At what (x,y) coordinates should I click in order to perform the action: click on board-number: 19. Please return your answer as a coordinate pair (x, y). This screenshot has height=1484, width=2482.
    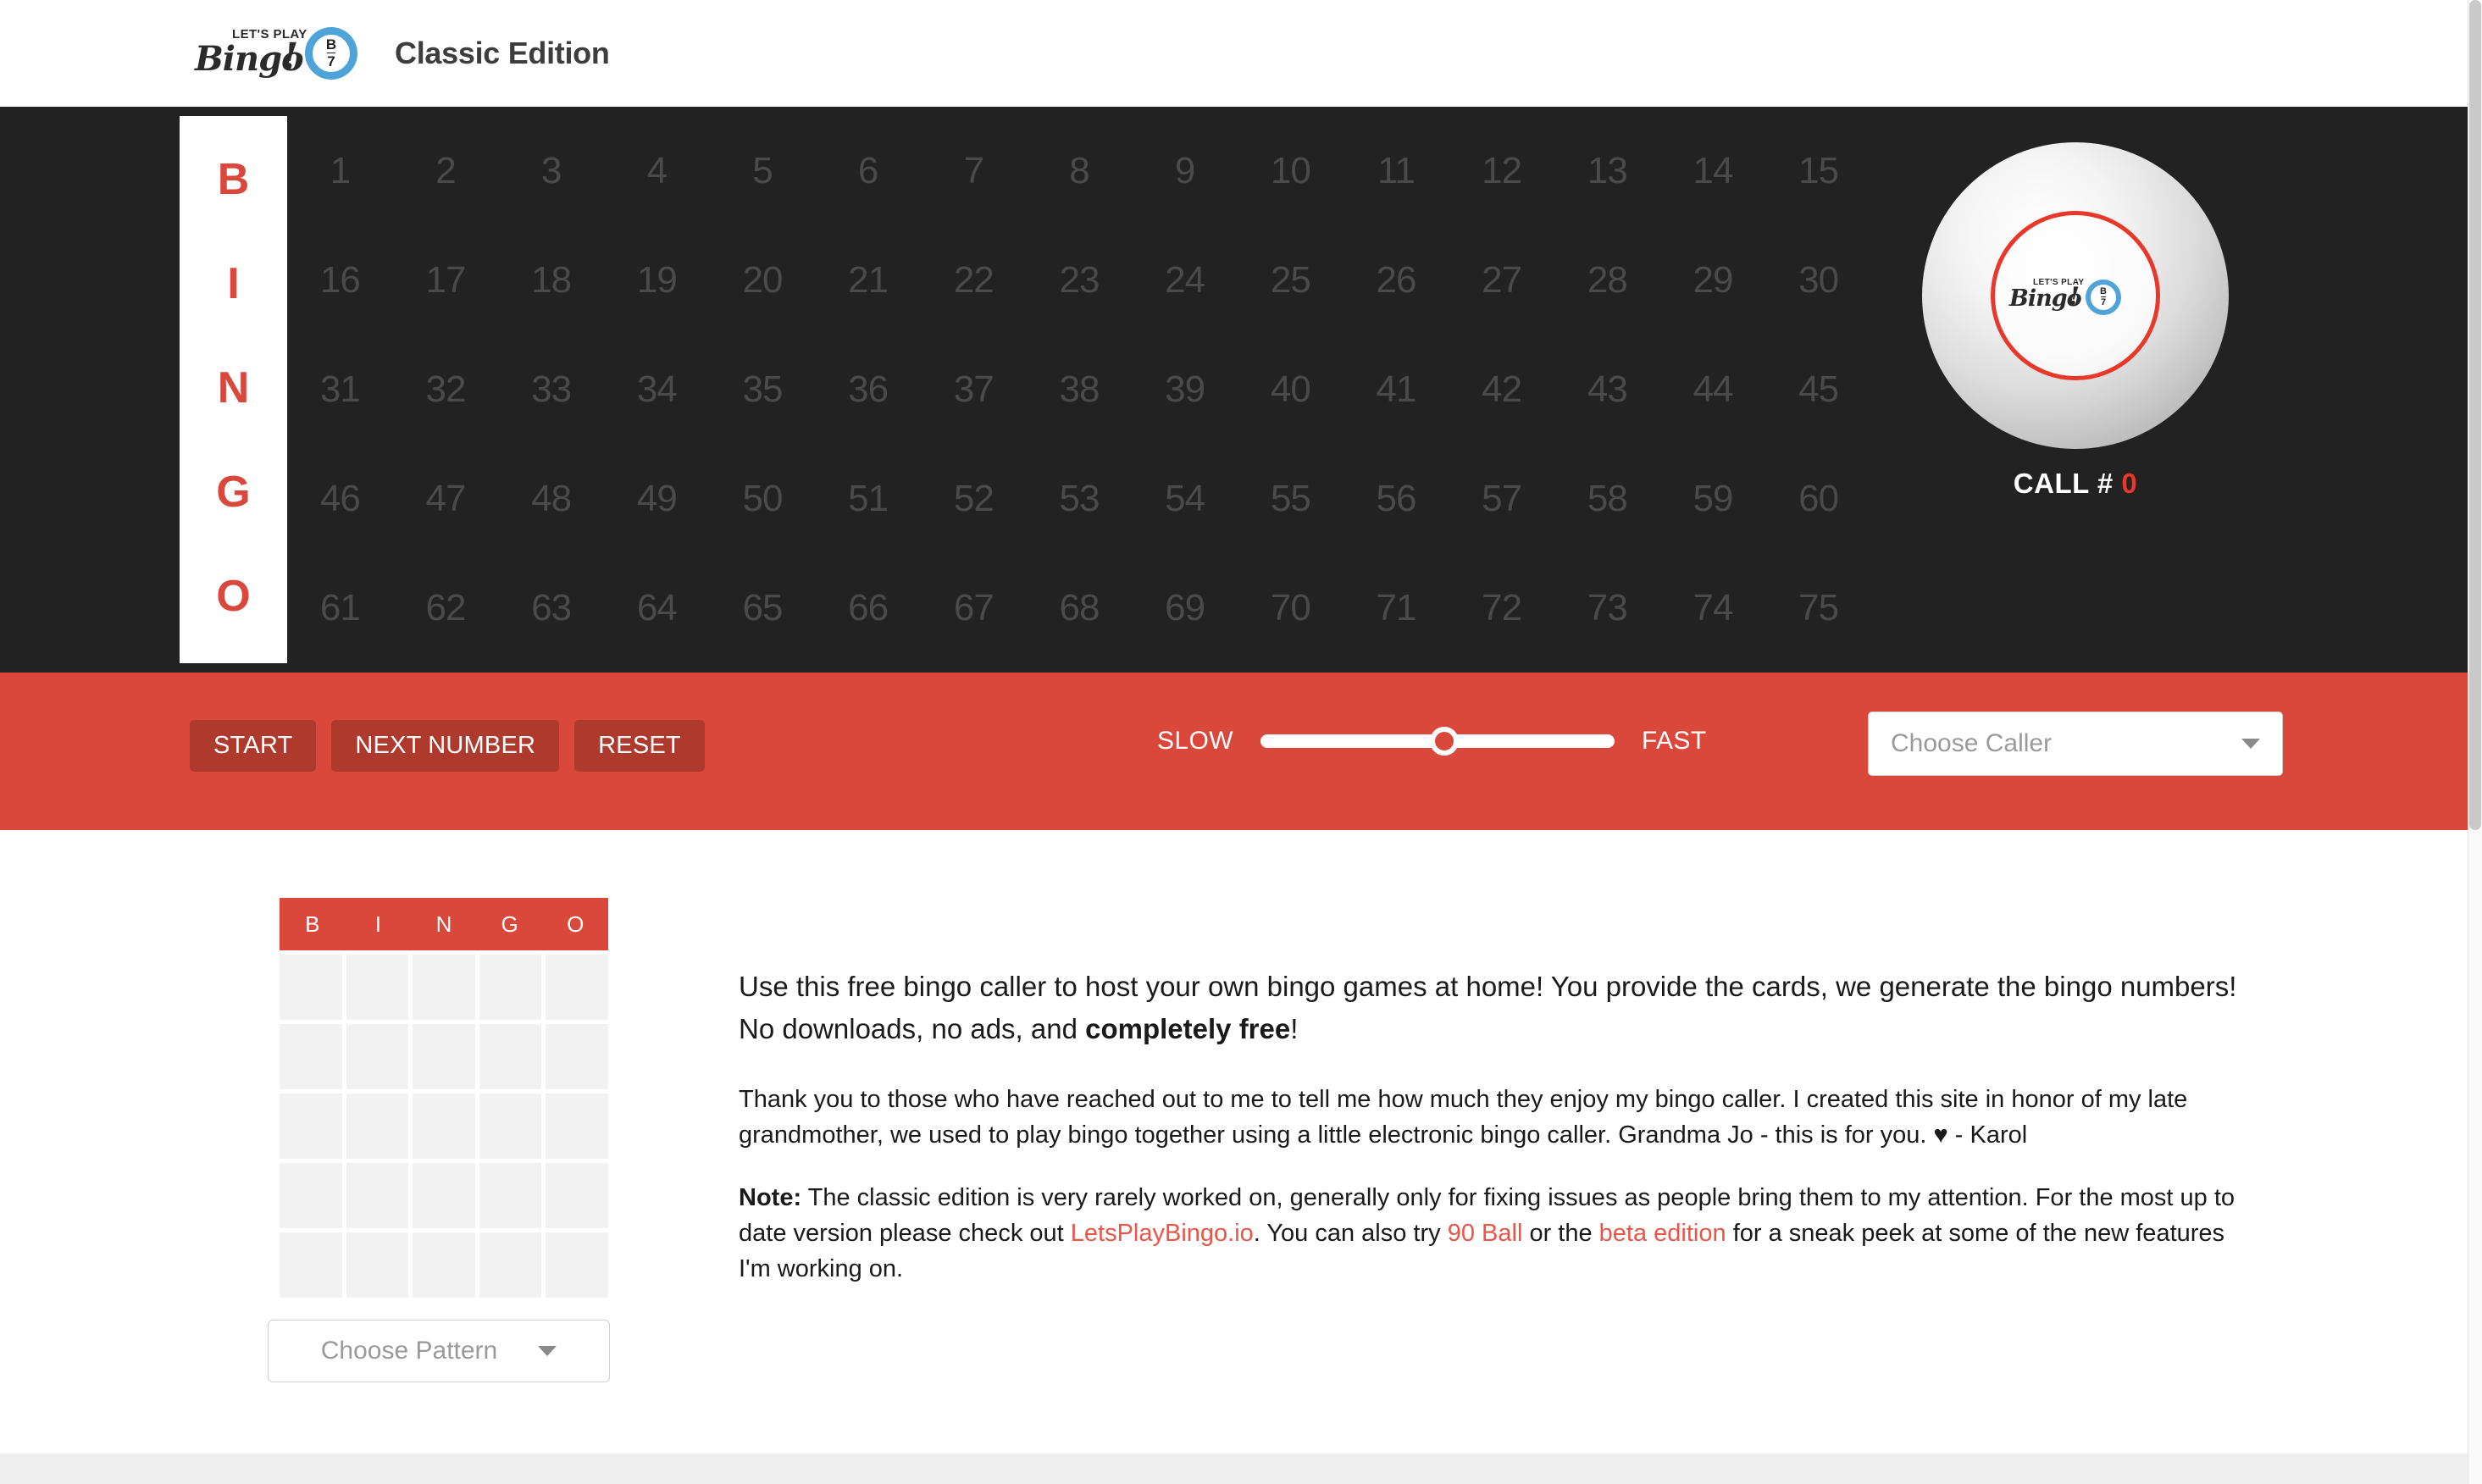
    Looking at the image, I should click on (657, 280).